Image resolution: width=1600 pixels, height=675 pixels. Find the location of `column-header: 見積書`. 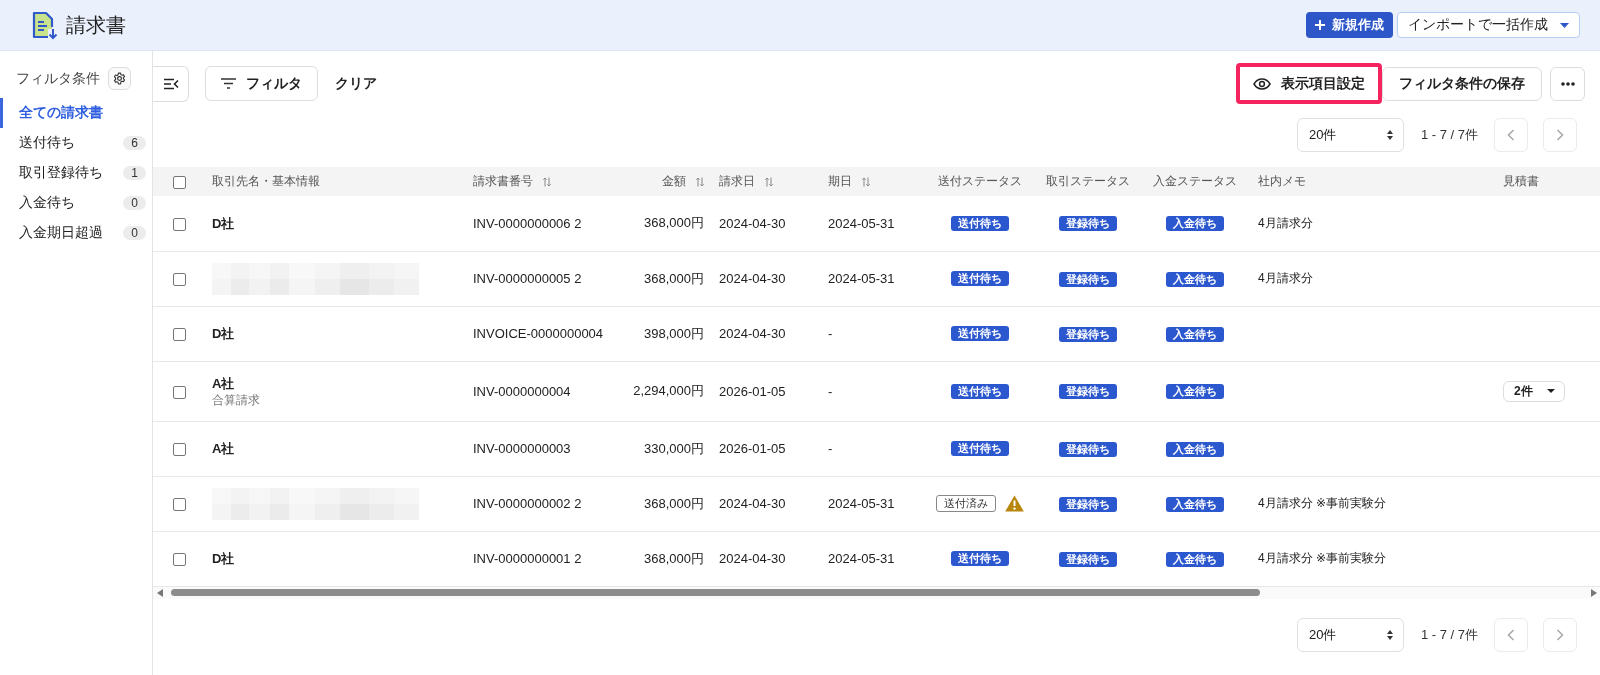

column-header: 見積書 is located at coordinates (1521, 181).